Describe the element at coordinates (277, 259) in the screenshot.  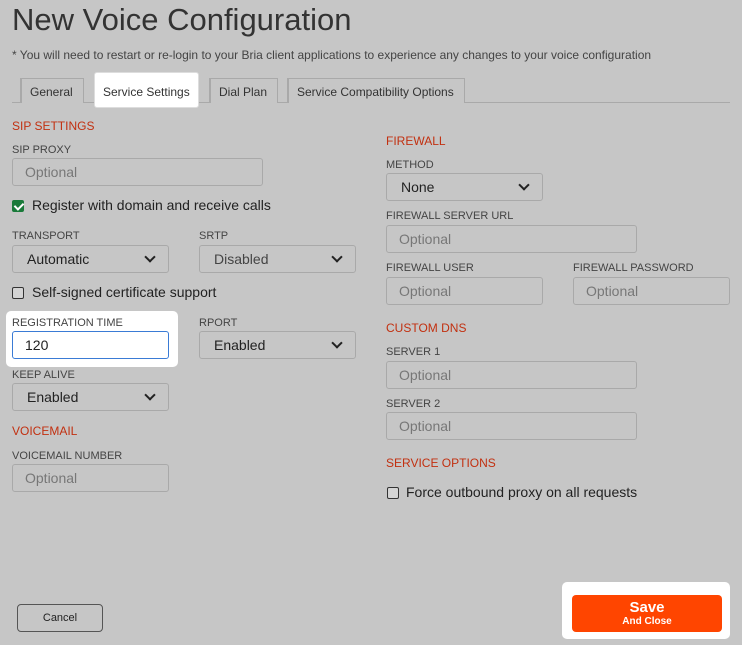
I see `srtp-select: Disabled` at that location.